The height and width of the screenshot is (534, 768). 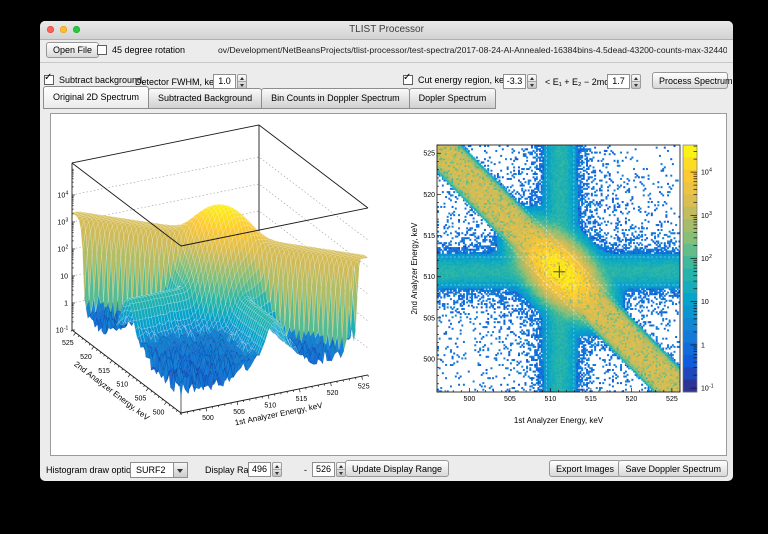 What do you see at coordinates (178, 82) in the screenshot?
I see `detector-fwhm-label: Detector FWHM, keV` at bounding box center [178, 82].